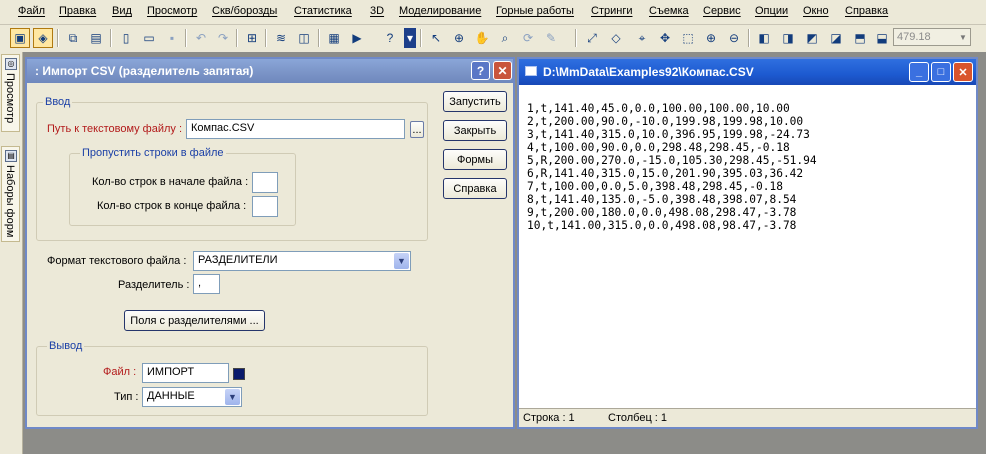  I want to click on cube-icon: ◫, so click(304, 38).